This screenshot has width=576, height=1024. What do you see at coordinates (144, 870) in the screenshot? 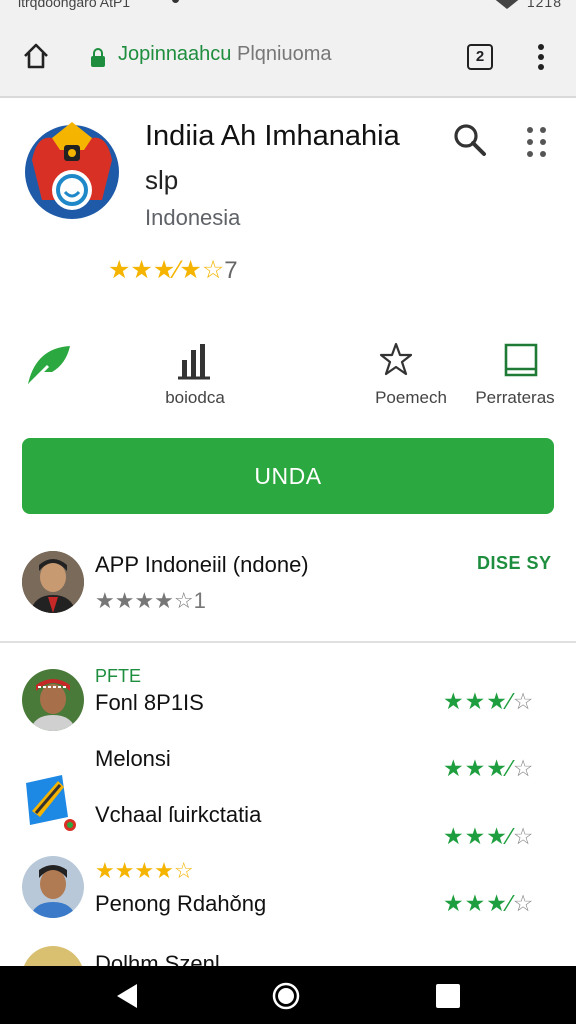
I see `review-user-rating: ★★★★☆` at bounding box center [144, 870].